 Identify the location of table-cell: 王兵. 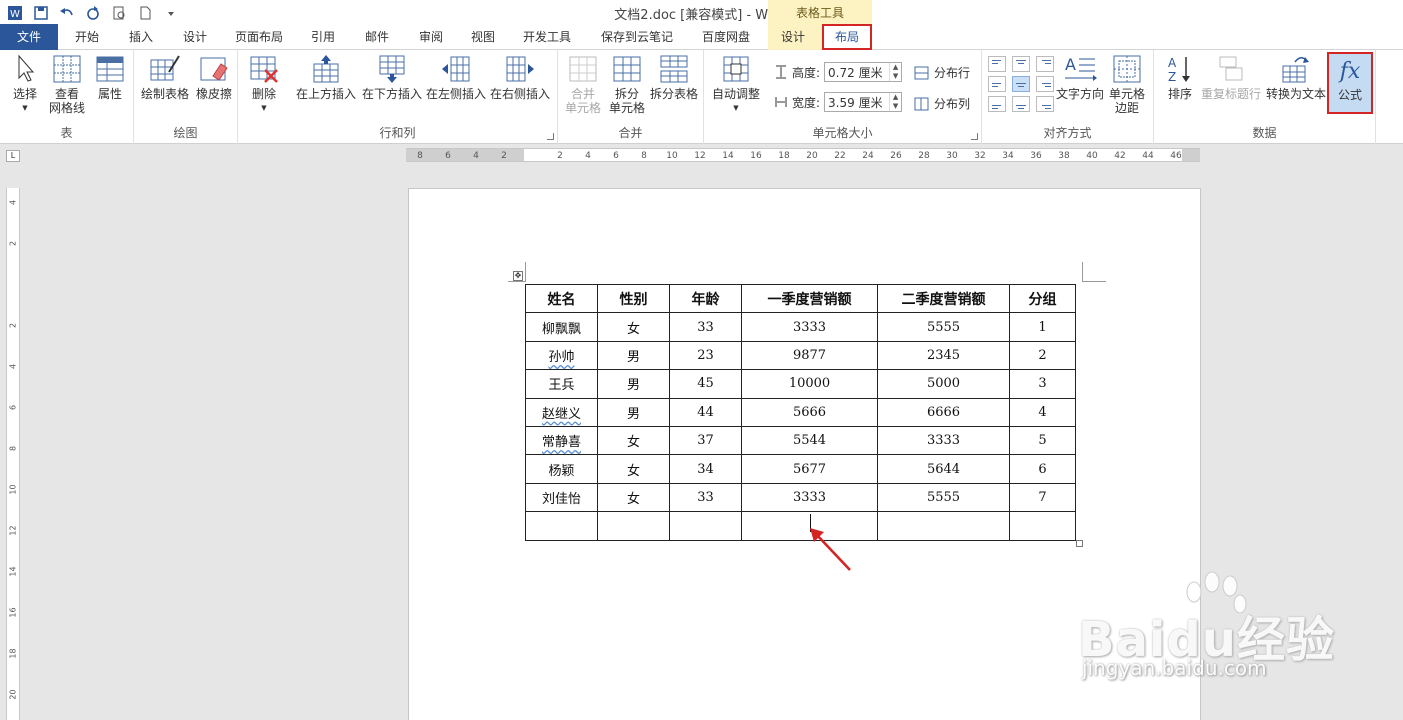
(561, 384).